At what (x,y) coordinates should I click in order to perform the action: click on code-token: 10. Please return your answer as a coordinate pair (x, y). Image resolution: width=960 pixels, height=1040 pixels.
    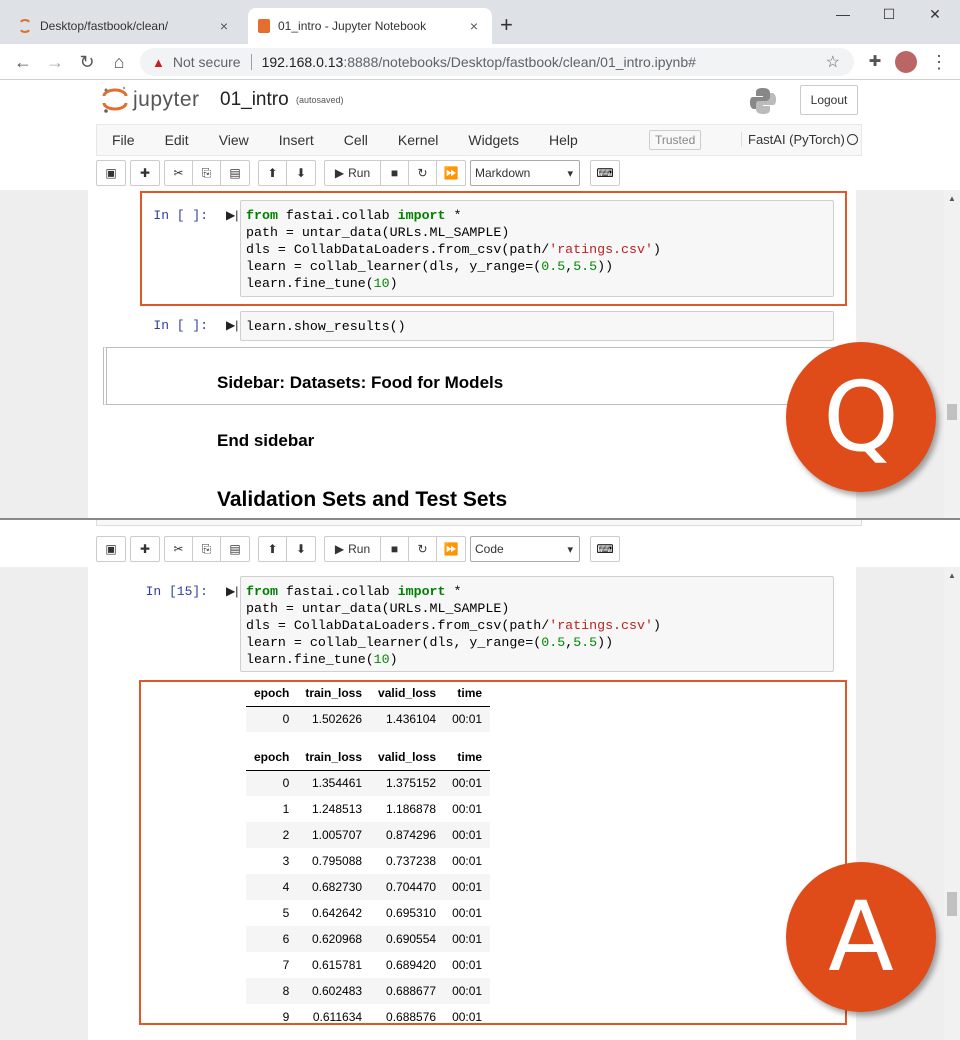
    Looking at the image, I should click on (381, 283).